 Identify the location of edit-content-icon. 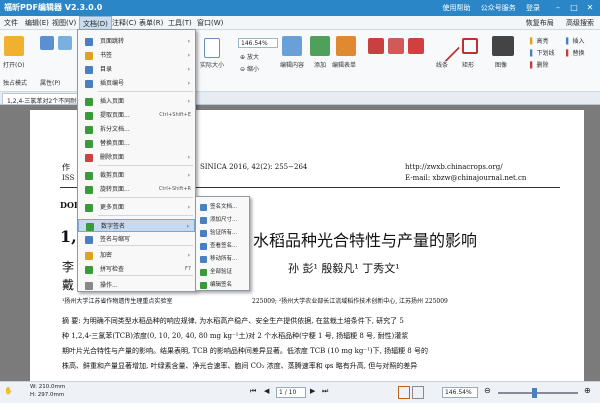
(292, 46).